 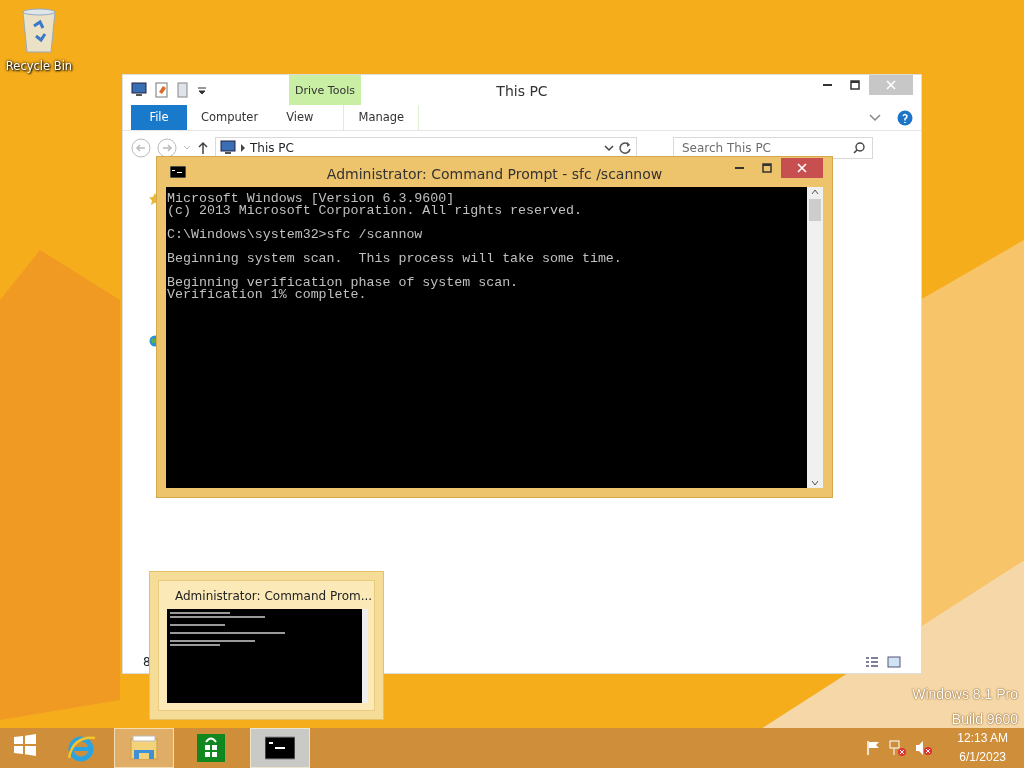 I want to click on help-icon, so click(x=905, y=117).